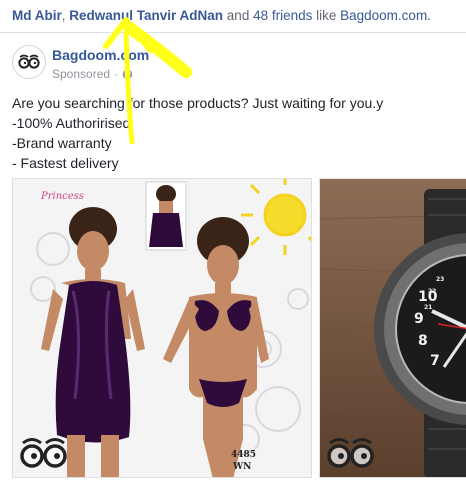  Describe the element at coordinates (419, 319) in the screenshot. I see `watch-number: 9` at that location.